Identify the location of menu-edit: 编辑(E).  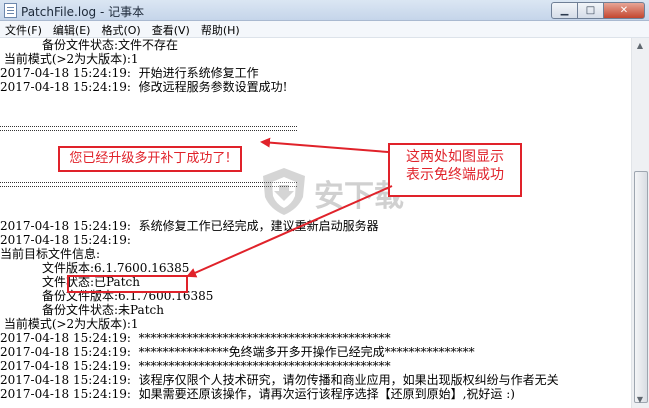
(72, 29).